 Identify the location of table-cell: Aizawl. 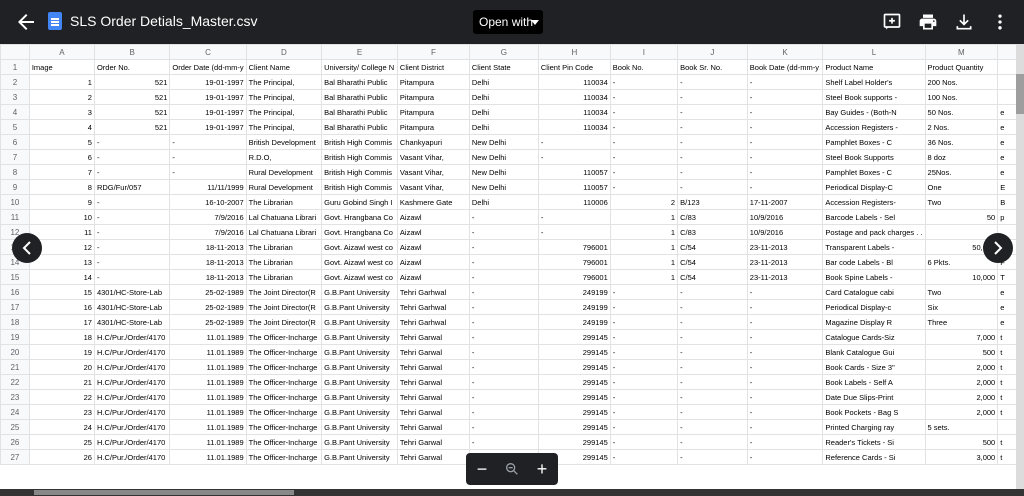
(433, 277).